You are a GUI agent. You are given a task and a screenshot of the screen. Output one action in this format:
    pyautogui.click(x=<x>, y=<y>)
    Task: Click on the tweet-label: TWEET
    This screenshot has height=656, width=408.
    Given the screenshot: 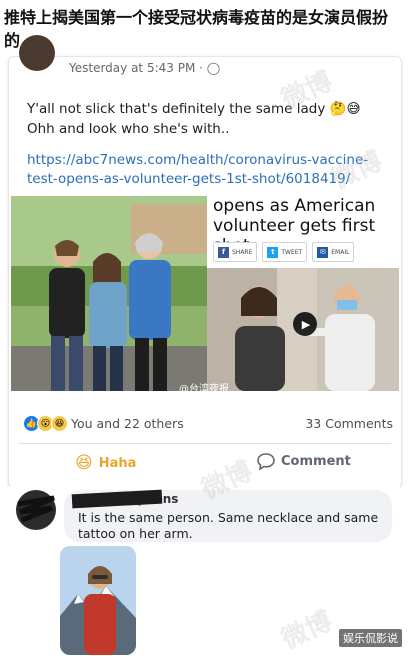 What is the action you would take?
    pyautogui.click(x=292, y=252)
    